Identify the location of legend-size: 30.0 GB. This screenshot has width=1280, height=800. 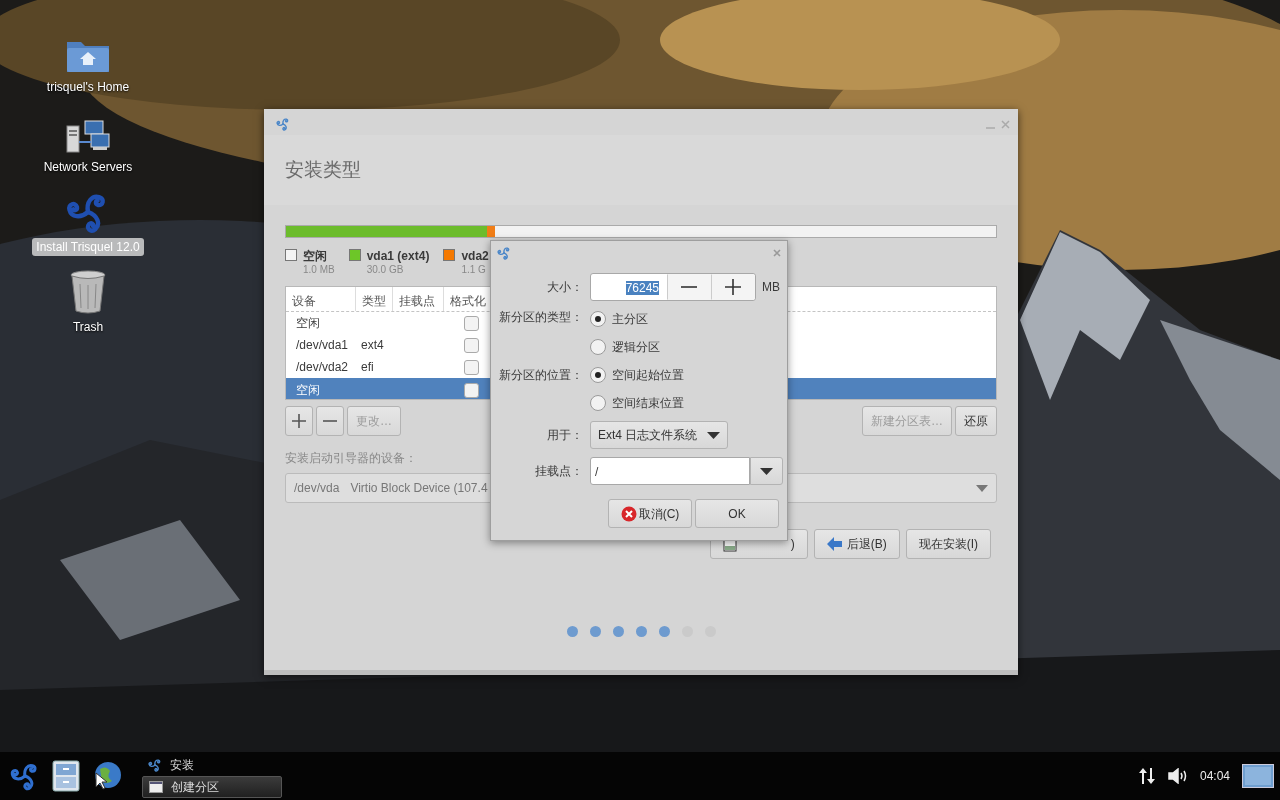
(385, 270).